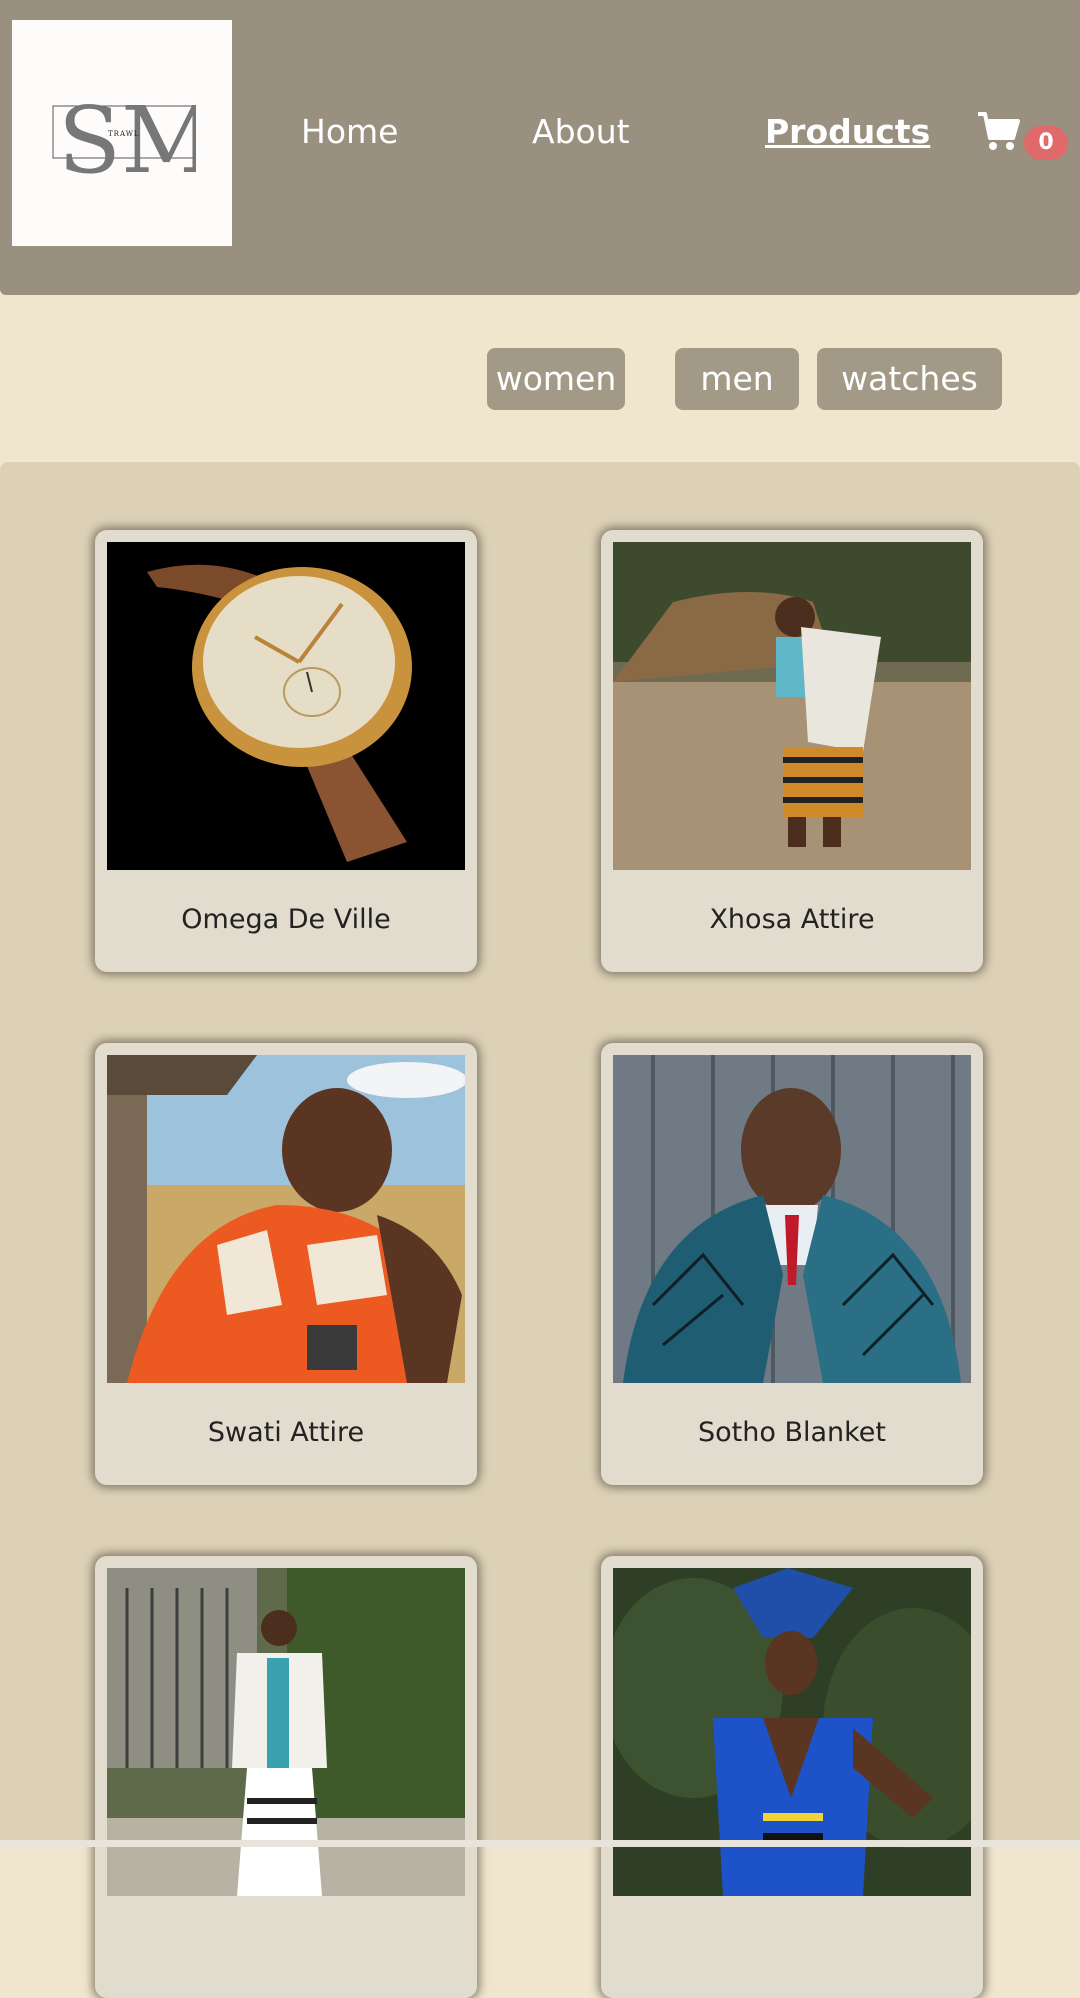 Image resolution: width=1080 pixels, height=1998 pixels. I want to click on product-card: Sotho Blanket, so click(792, 1264).